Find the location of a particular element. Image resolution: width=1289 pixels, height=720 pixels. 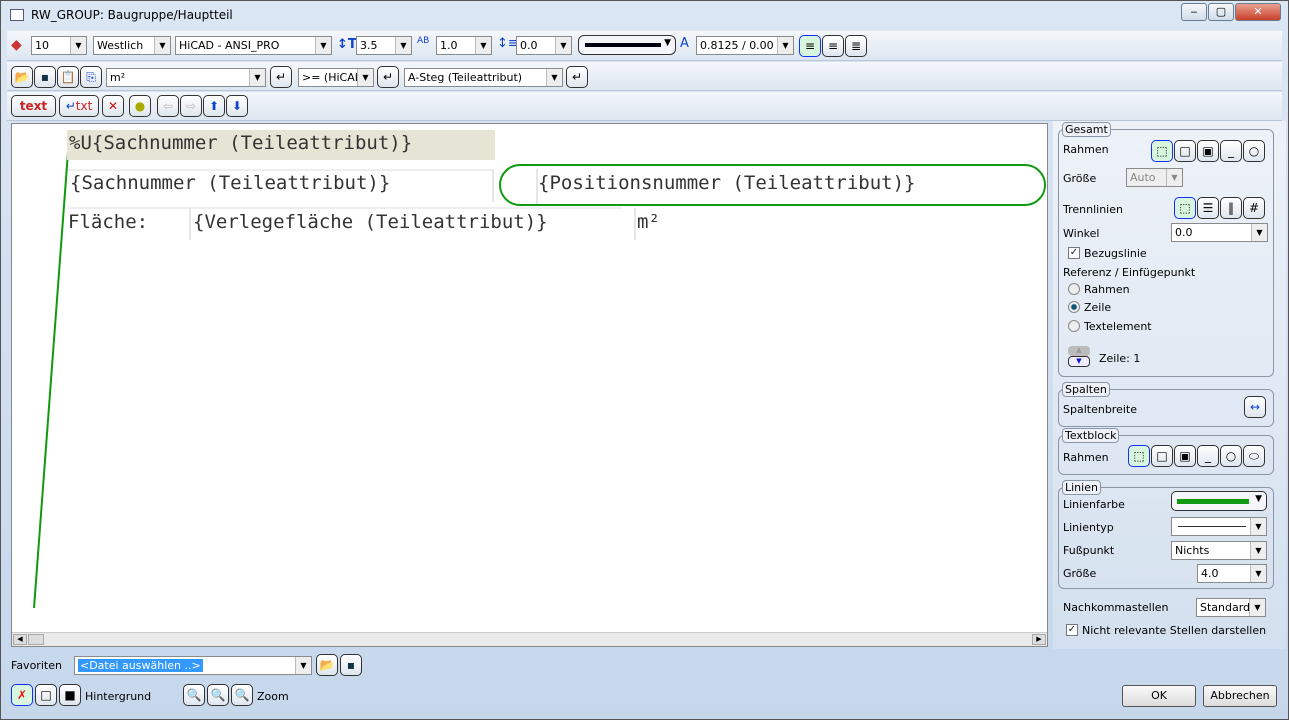

new-line-text-button: ↵txt is located at coordinates (79, 106).